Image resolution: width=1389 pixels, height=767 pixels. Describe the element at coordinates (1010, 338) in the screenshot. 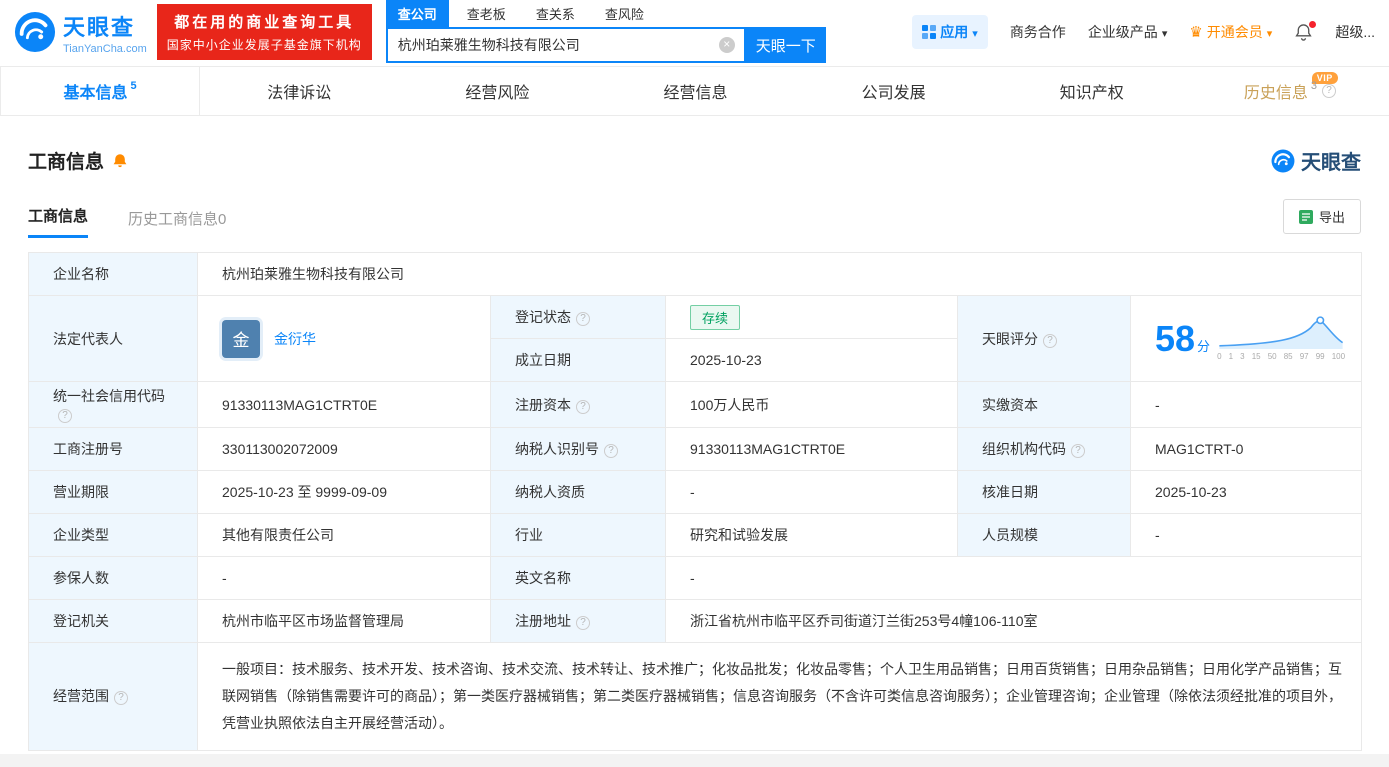

I see `field-label: 天眼评分` at that location.